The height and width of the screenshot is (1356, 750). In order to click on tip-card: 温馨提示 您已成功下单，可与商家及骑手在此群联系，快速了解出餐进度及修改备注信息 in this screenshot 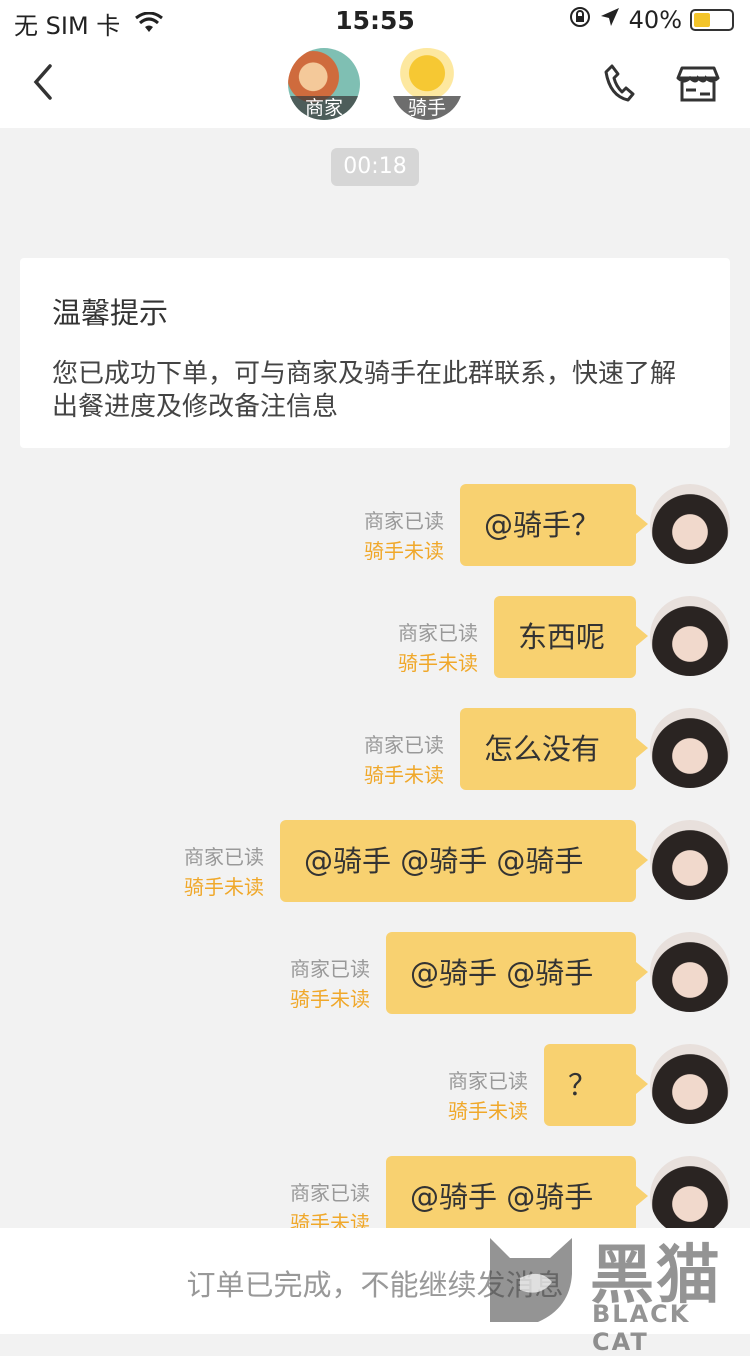, I will do `click(375, 353)`.